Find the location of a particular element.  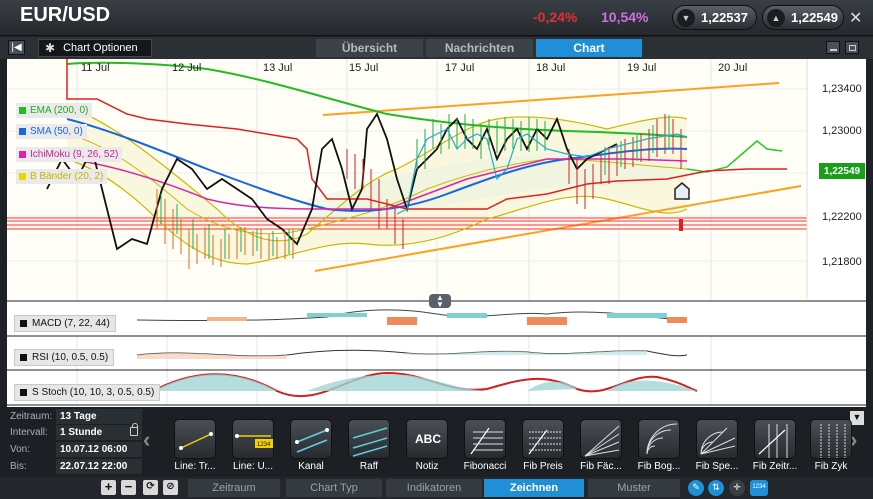

indicator-rsi-label: RSI (10, 0.5, 0.5) is located at coordinates (64, 357).